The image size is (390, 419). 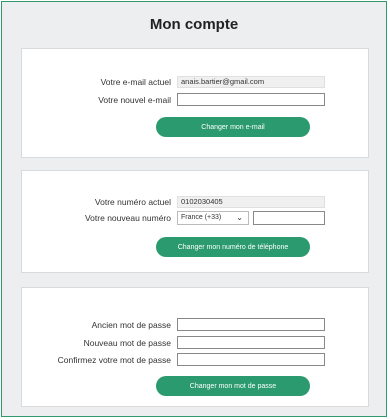 I want to click on confirm-password-row: Confirmez votre mot de passe, so click(x=195, y=360).